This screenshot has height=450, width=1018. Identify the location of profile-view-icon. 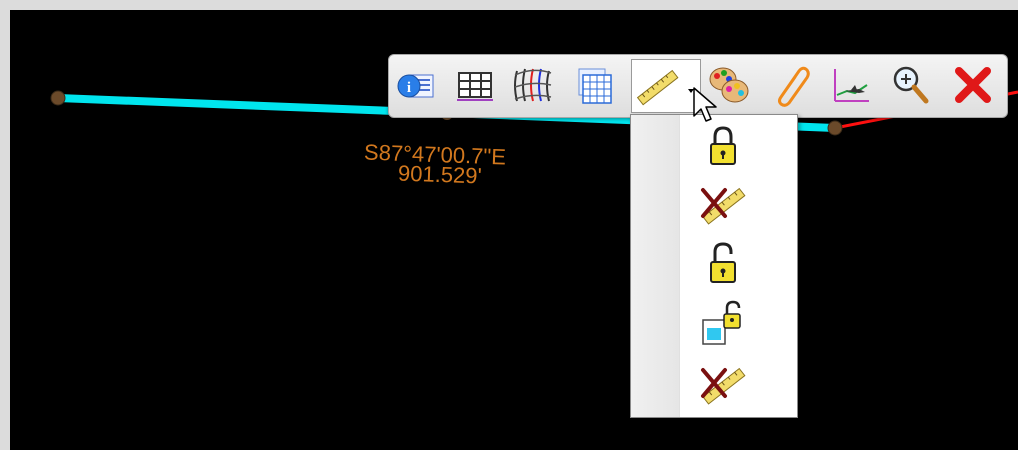
(851, 85).